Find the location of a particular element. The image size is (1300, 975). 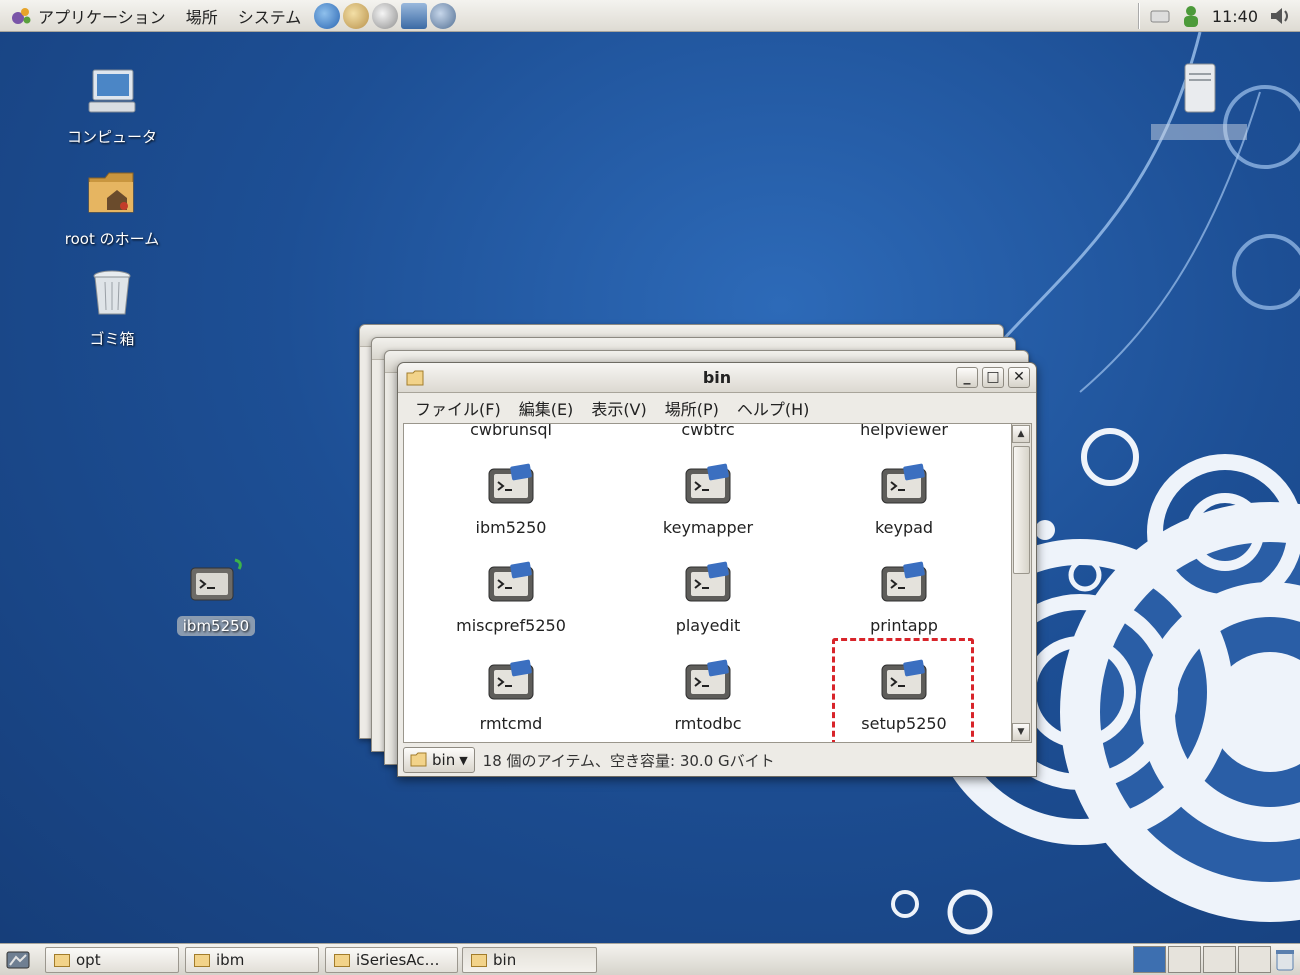

clock: 11:40 is located at coordinates (1235, 16).